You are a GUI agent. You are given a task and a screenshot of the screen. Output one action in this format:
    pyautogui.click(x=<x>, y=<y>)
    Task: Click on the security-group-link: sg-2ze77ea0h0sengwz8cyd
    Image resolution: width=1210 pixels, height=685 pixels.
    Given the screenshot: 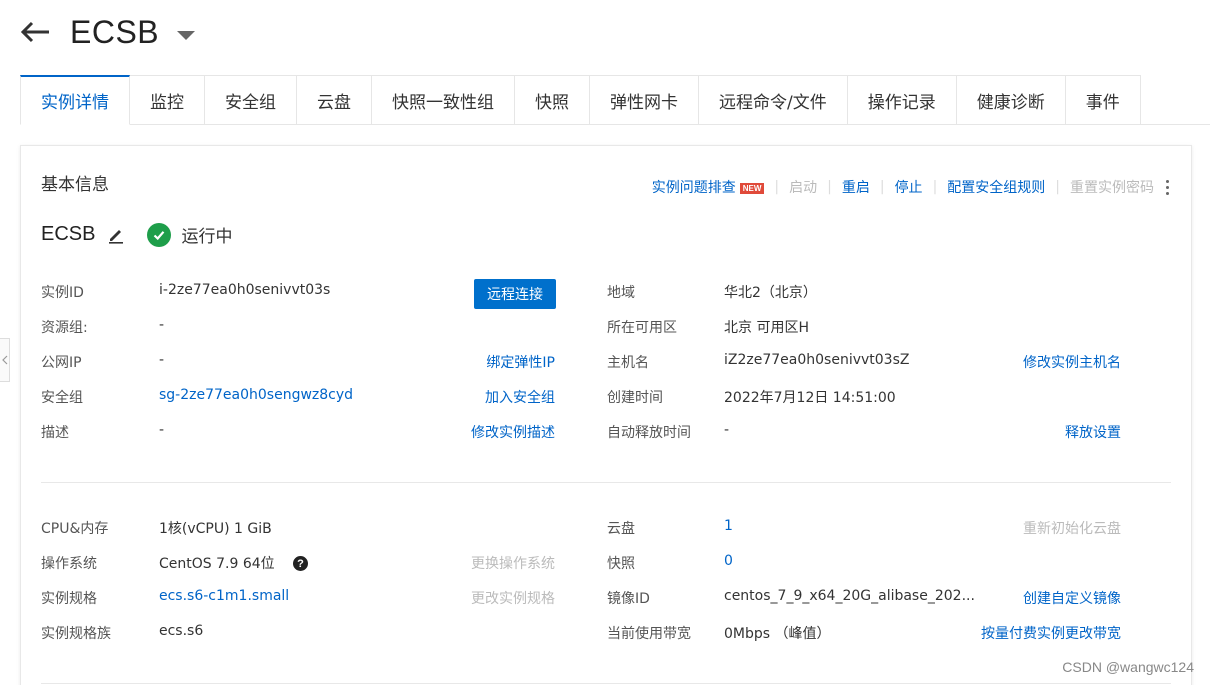 What is the action you would take?
    pyautogui.click(x=256, y=395)
    